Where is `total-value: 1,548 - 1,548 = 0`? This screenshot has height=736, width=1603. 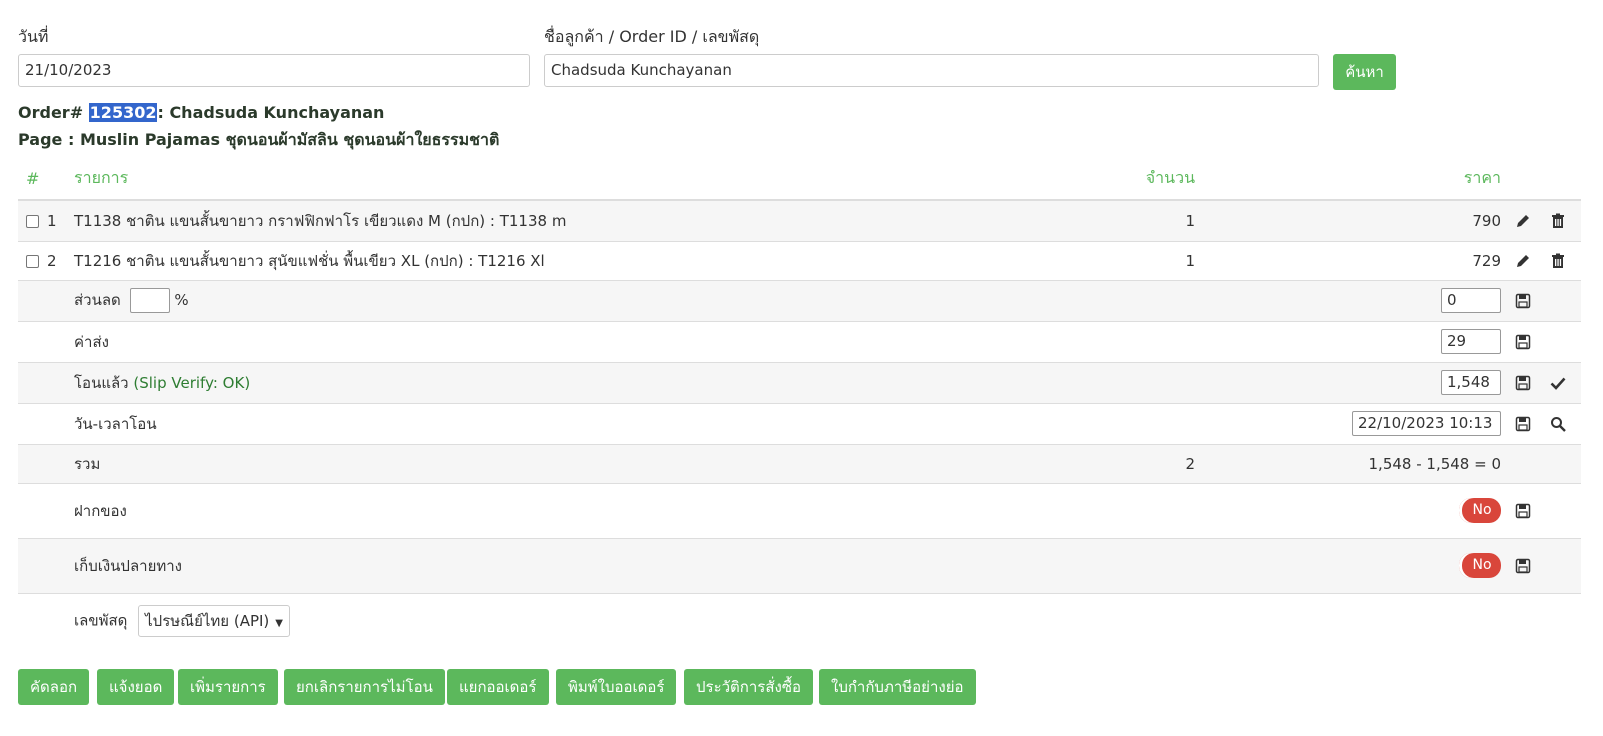 total-value: 1,548 - 1,548 = 0 is located at coordinates (1434, 463).